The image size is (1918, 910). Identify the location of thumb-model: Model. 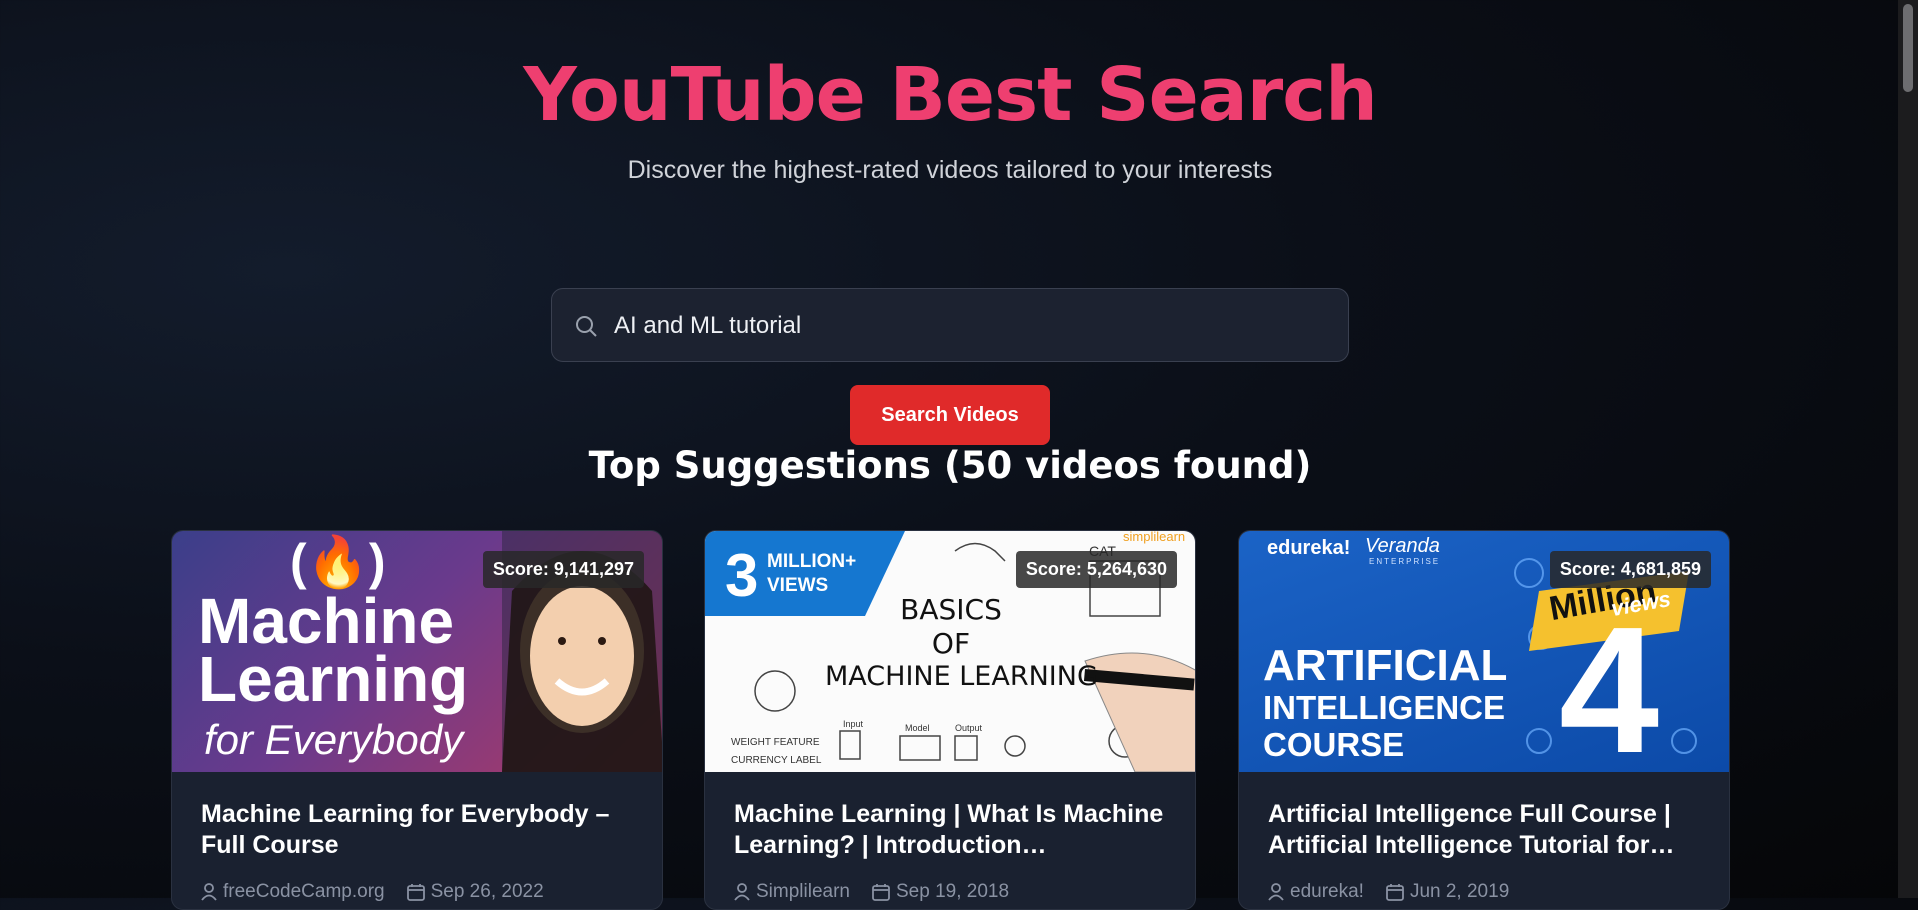
(917, 728).